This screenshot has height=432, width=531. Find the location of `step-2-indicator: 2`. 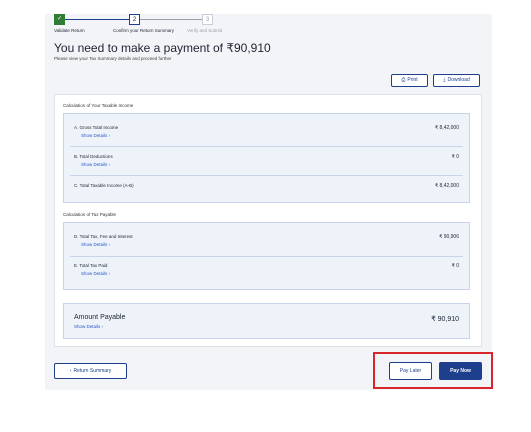

step-2-indicator: 2 is located at coordinates (134, 19).